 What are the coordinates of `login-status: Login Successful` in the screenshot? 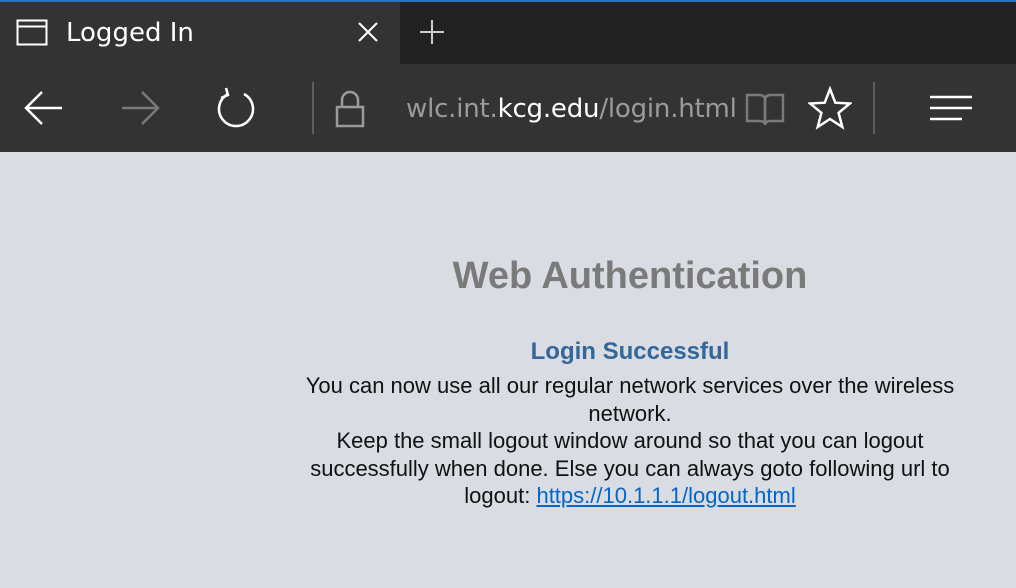 It's located at (630, 351).